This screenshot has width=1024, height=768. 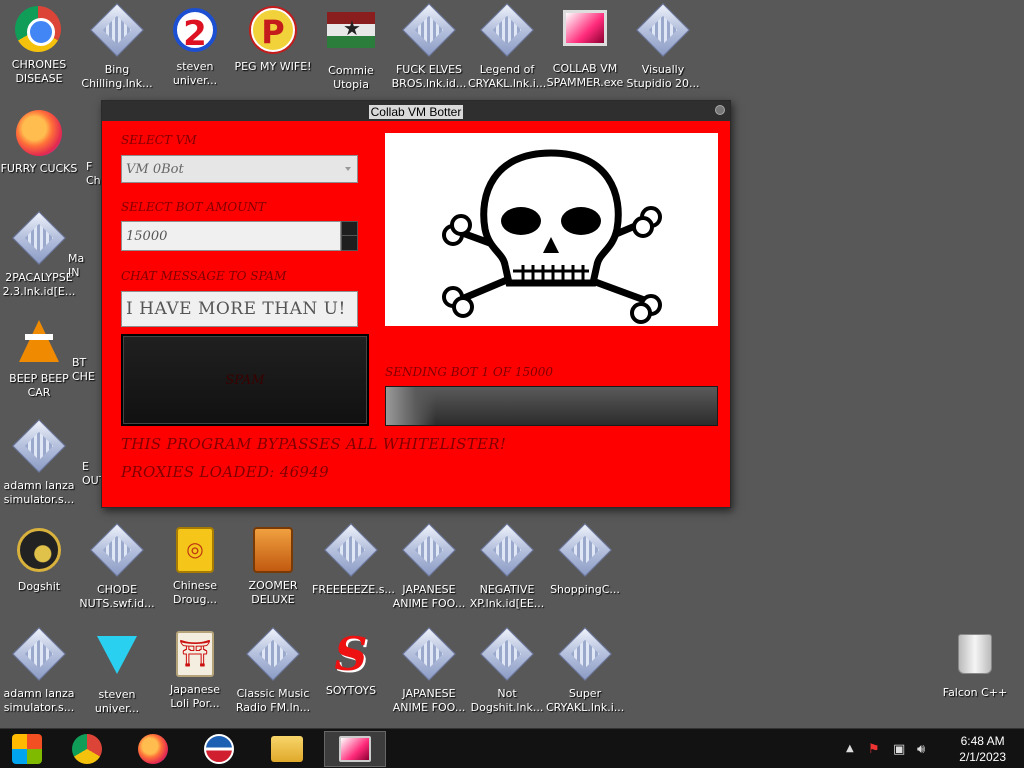 I want to click on action-center-flag-icon: ⚑, so click(x=874, y=749).